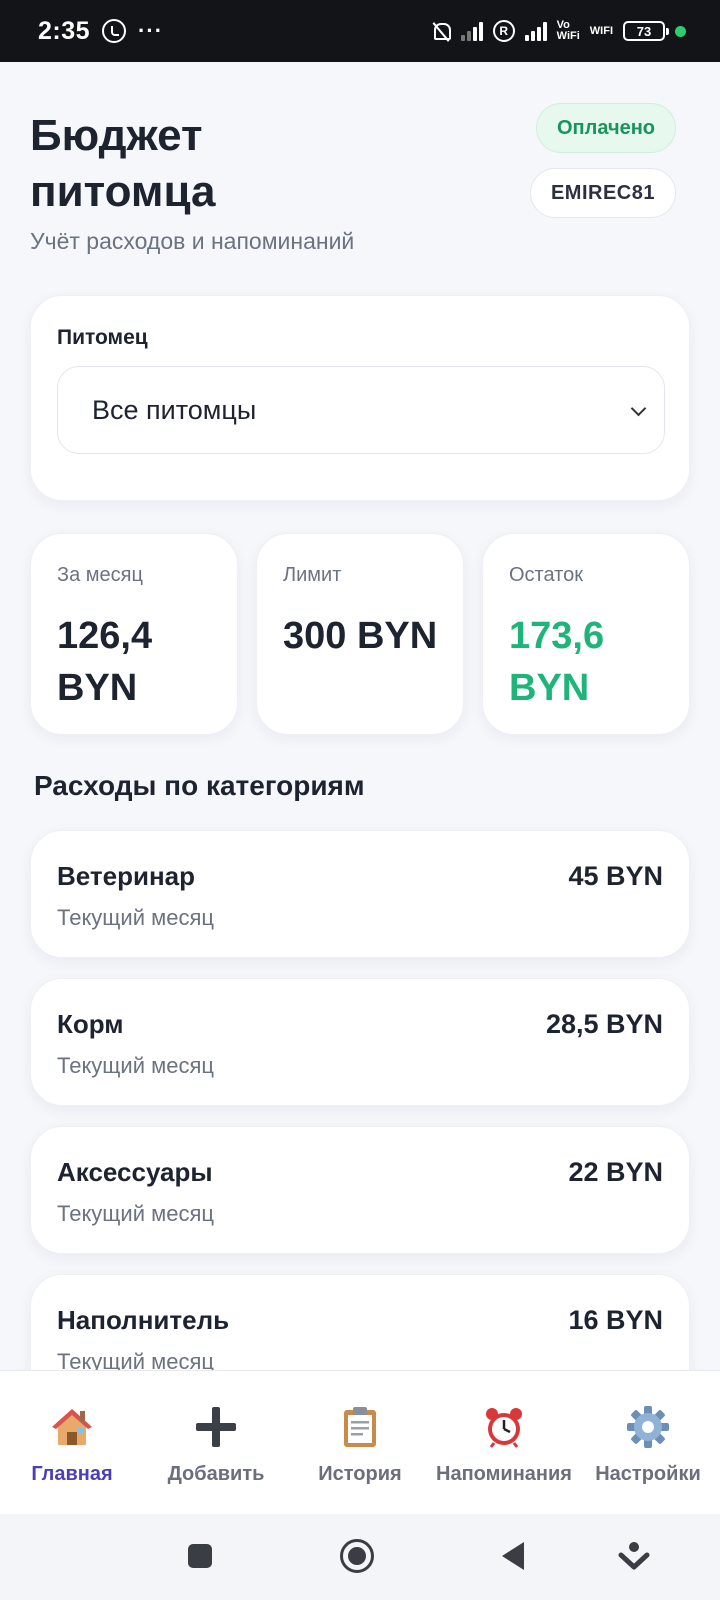  I want to click on category-name: Ветеринар, so click(126, 876).